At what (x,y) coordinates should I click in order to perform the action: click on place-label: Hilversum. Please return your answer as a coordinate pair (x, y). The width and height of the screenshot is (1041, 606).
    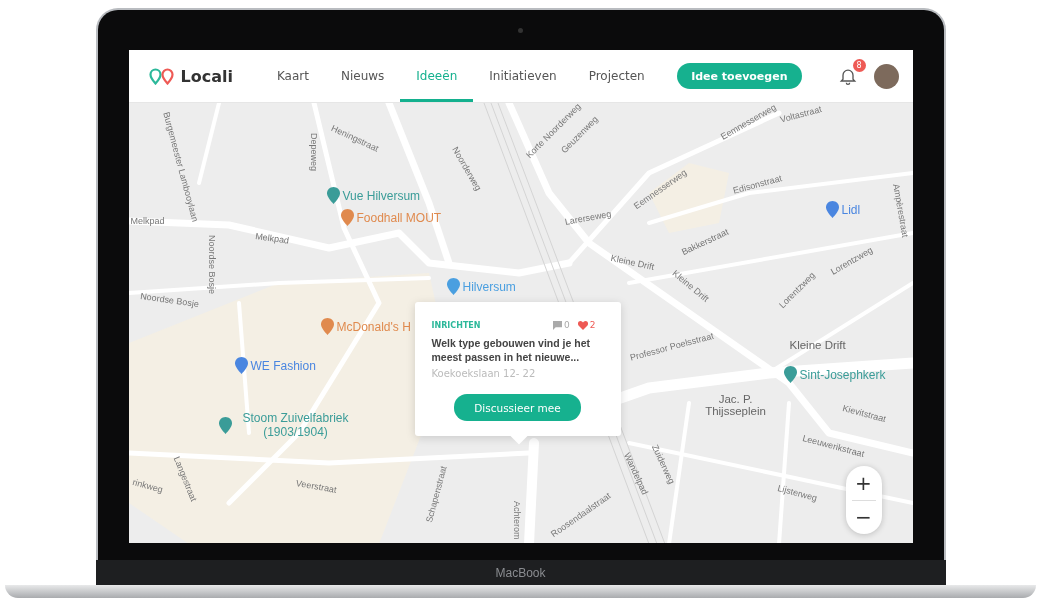
    Looking at the image, I should click on (489, 286).